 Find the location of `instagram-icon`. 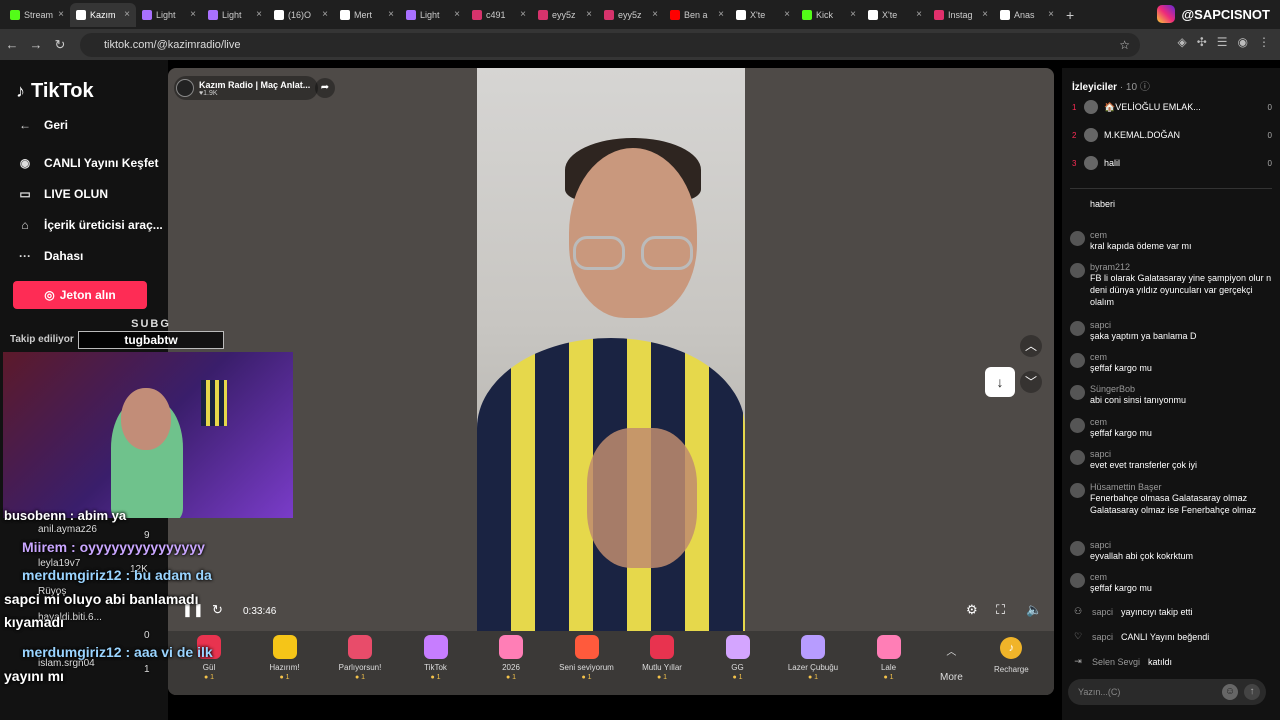

instagram-icon is located at coordinates (1166, 14).